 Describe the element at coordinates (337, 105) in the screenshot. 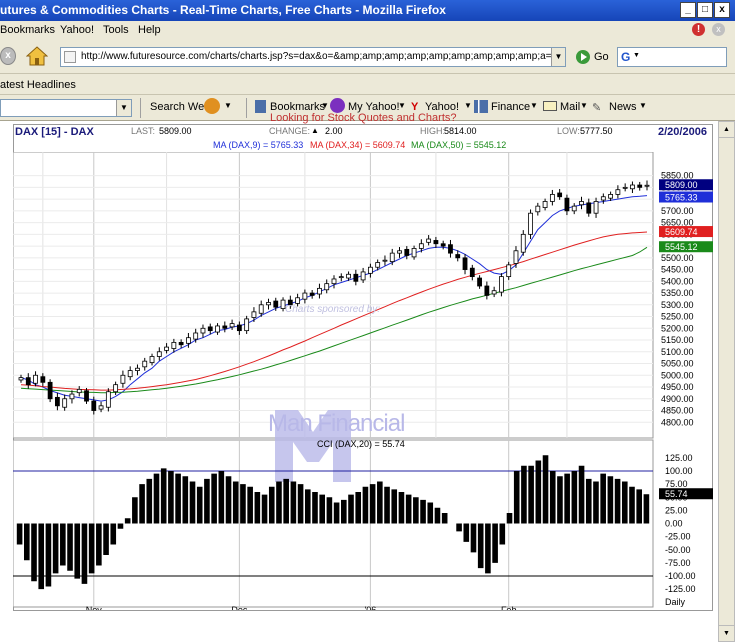

I see `my-yahoo-icon` at that location.